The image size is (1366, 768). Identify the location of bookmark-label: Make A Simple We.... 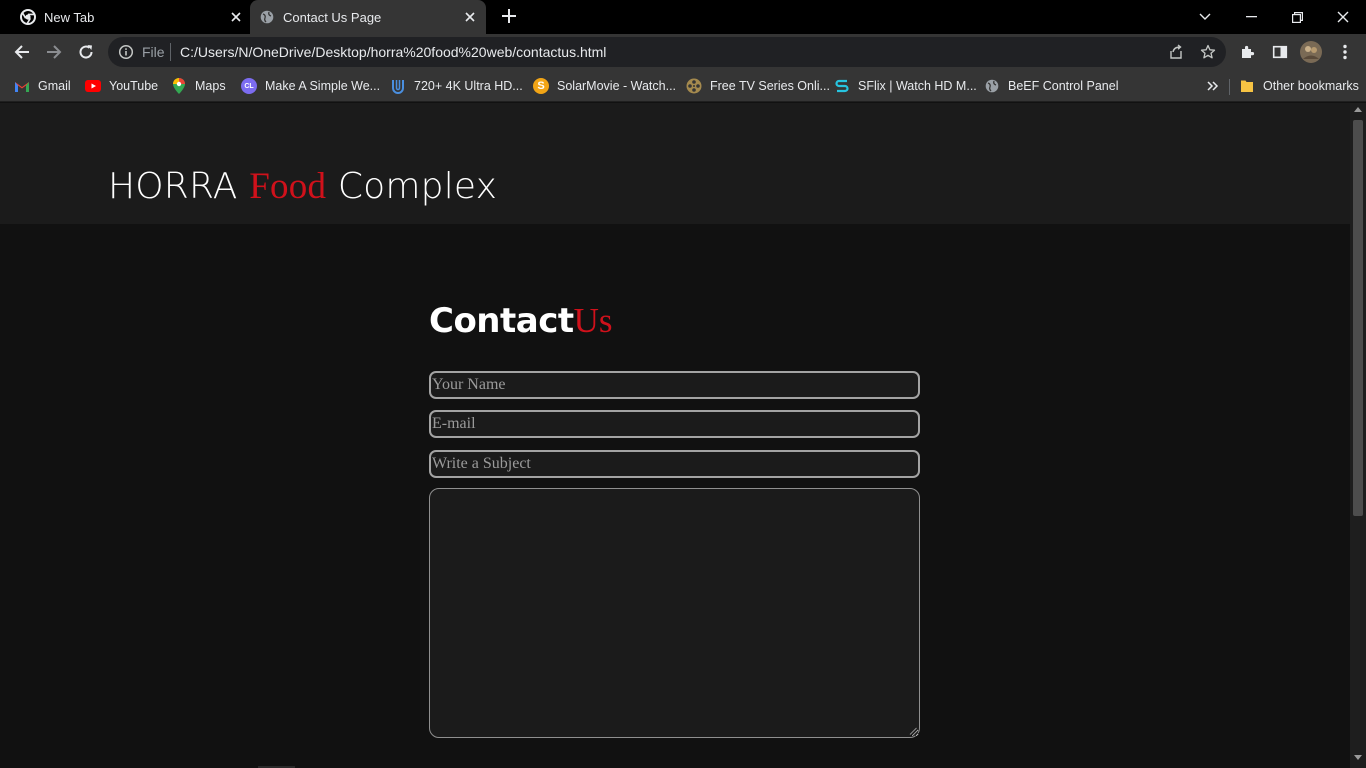
(323, 86).